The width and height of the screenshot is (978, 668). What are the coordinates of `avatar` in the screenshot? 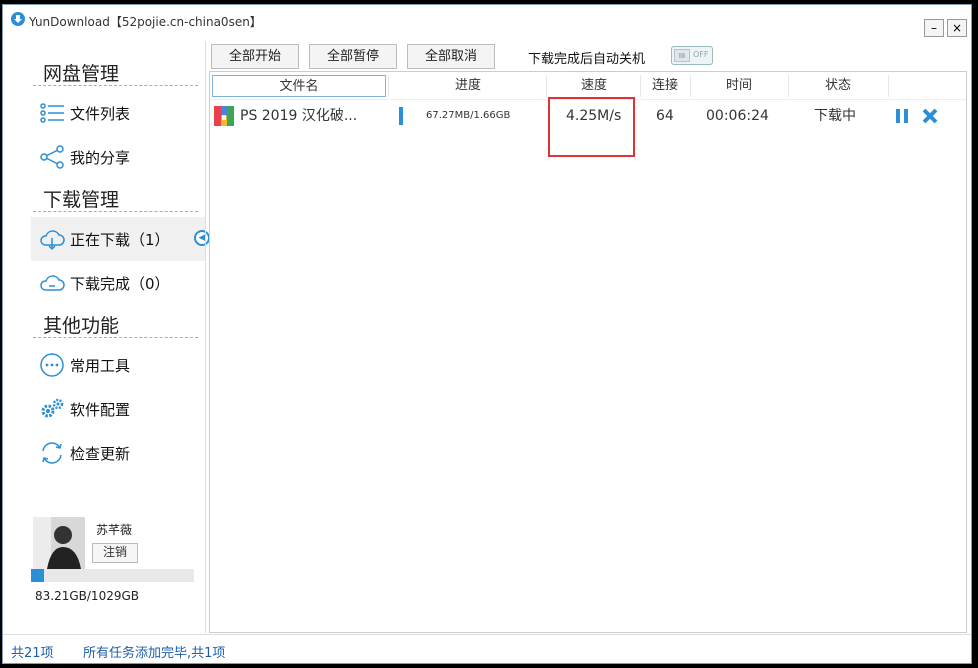 It's located at (59, 543).